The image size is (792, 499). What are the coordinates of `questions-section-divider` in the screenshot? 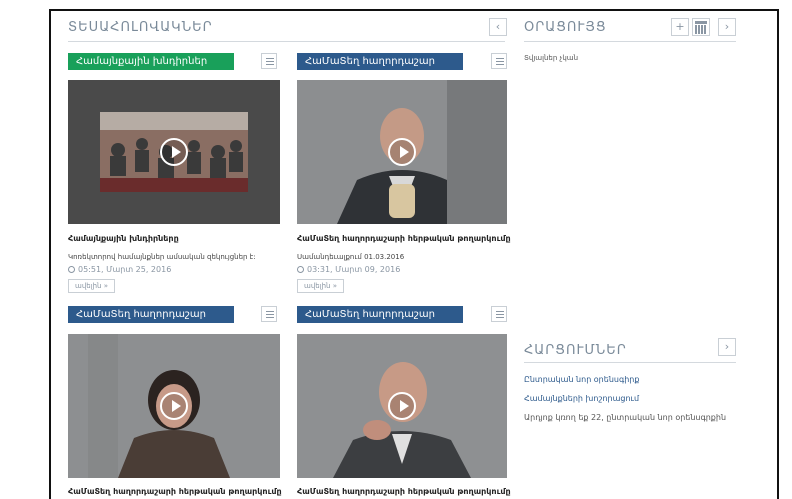 It's located at (630, 362).